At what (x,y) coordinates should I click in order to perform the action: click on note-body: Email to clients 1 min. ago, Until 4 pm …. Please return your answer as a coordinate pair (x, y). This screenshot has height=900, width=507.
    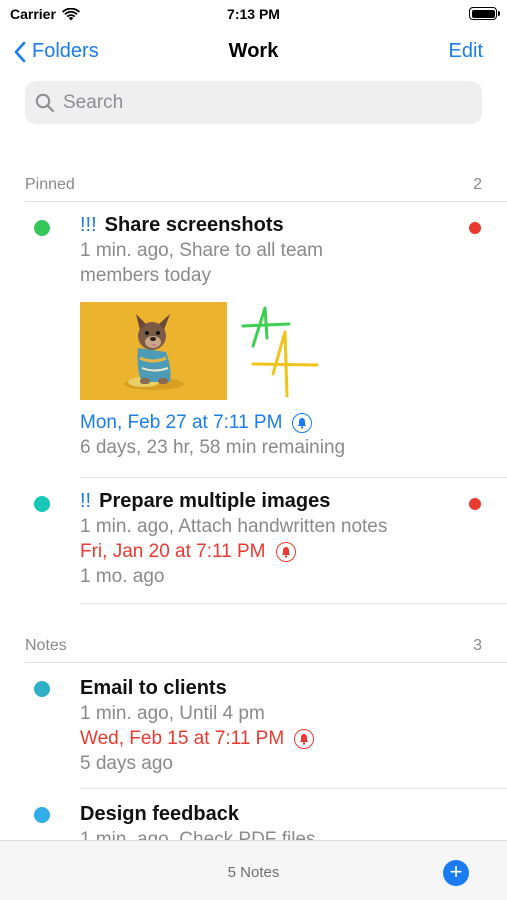
    Looking at the image, I should click on (283, 725).